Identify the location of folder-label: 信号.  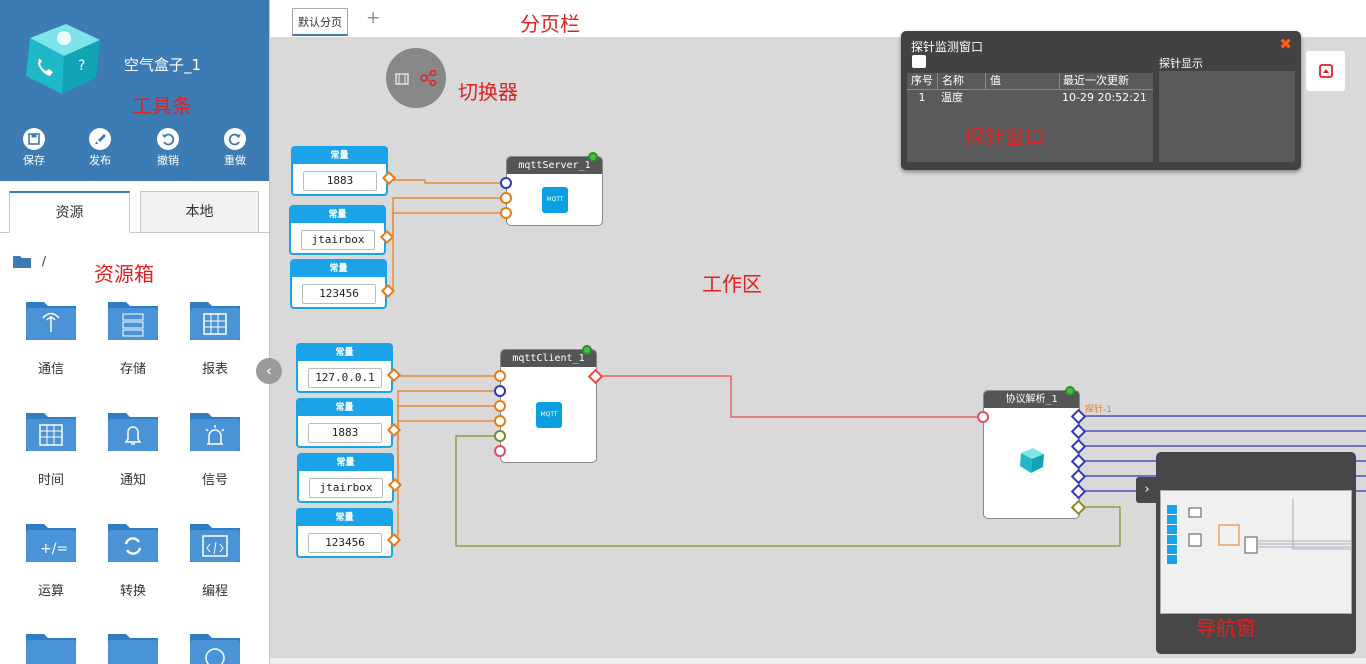
(214, 480).